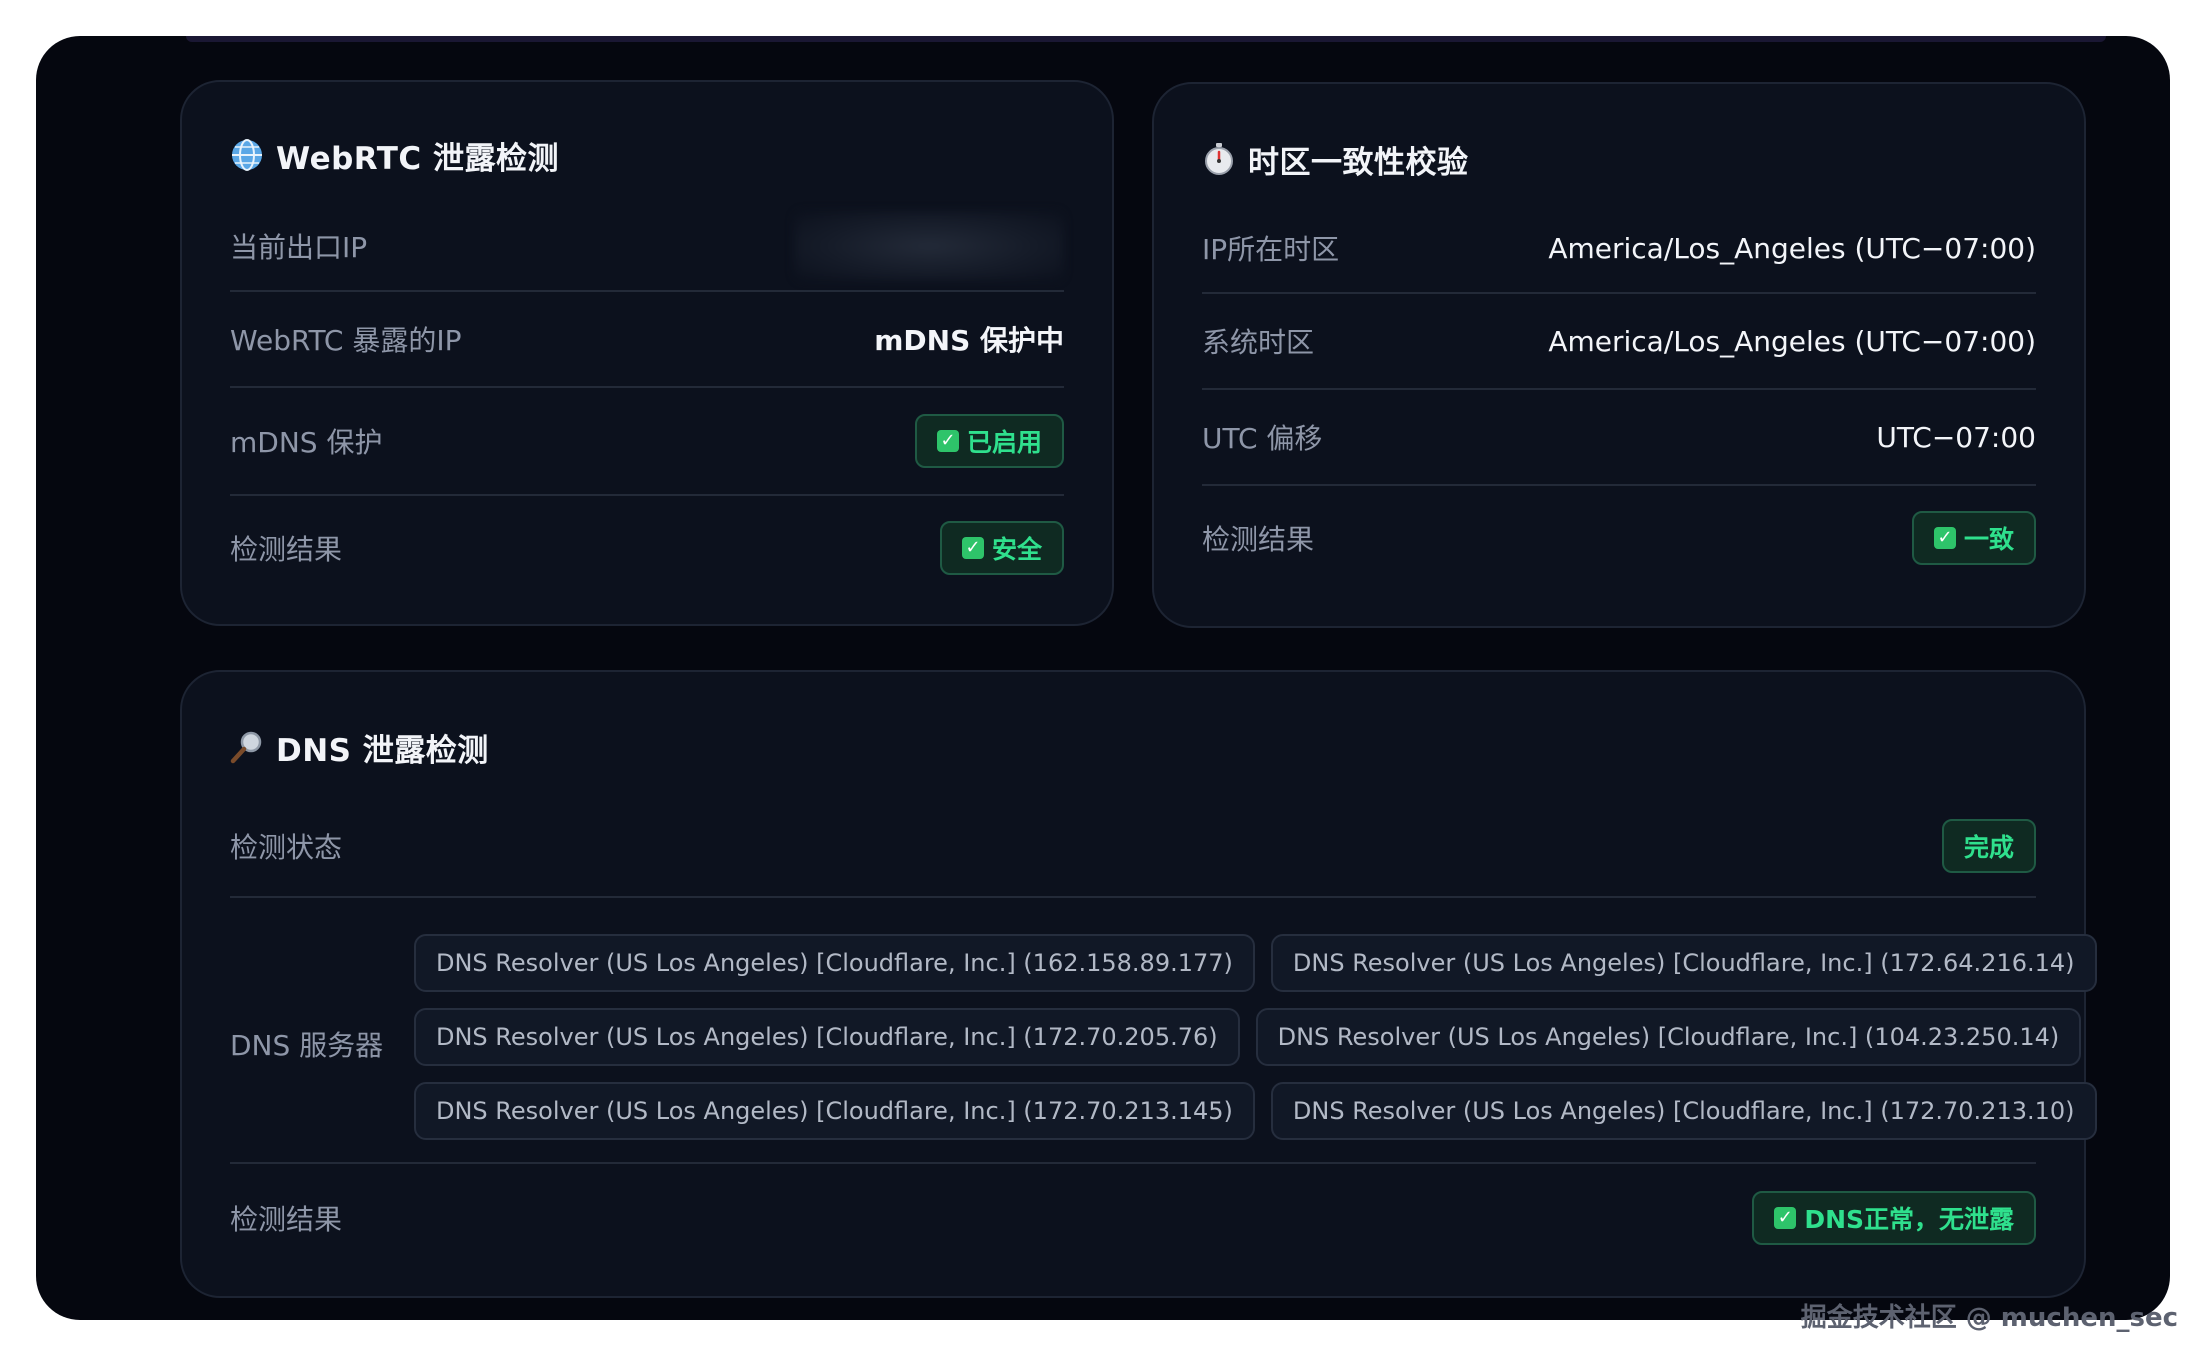  Describe the element at coordinates (1358, 162) in the screenshot. I see `timezone-title-text: 时区一致性校验` at that location.